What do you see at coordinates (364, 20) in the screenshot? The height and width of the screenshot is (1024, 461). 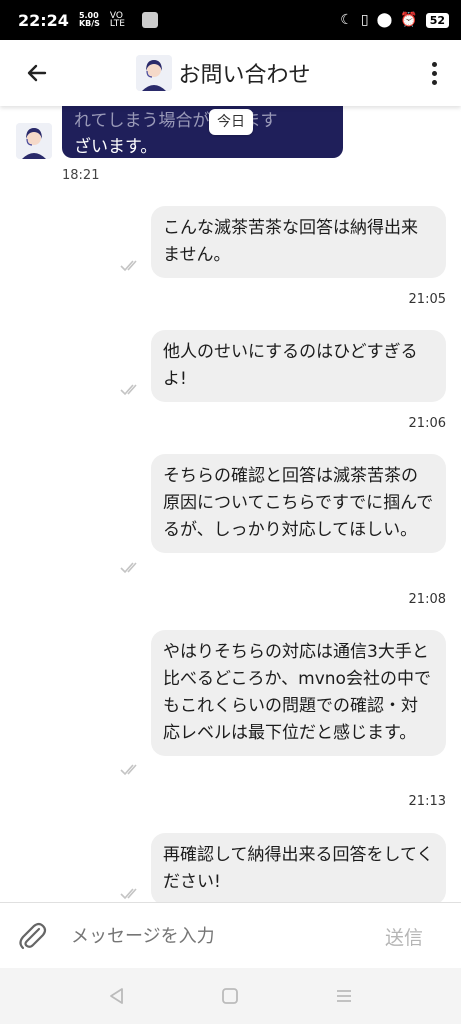 I see `vibrate-icon: ▯` at bounding box center [364, 20].